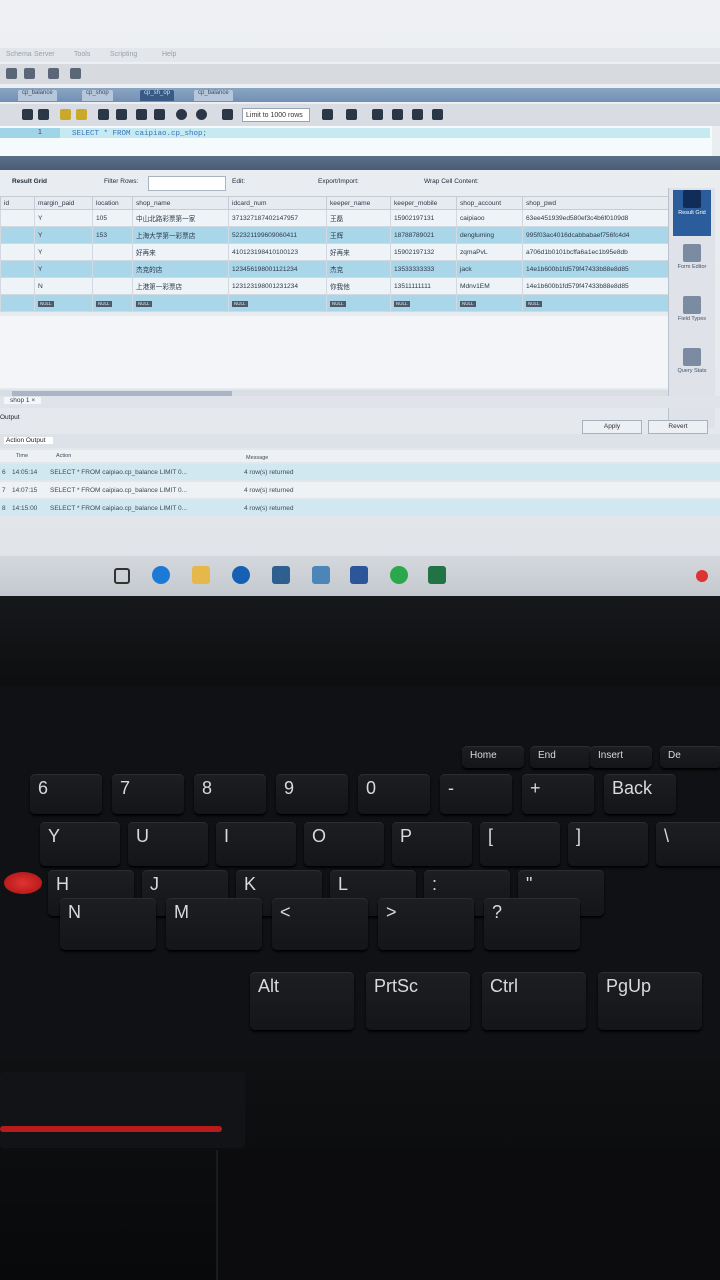 This screenshot has width=720, height=1280. I want to click on invisible-chars-icon, so click(417, 114).